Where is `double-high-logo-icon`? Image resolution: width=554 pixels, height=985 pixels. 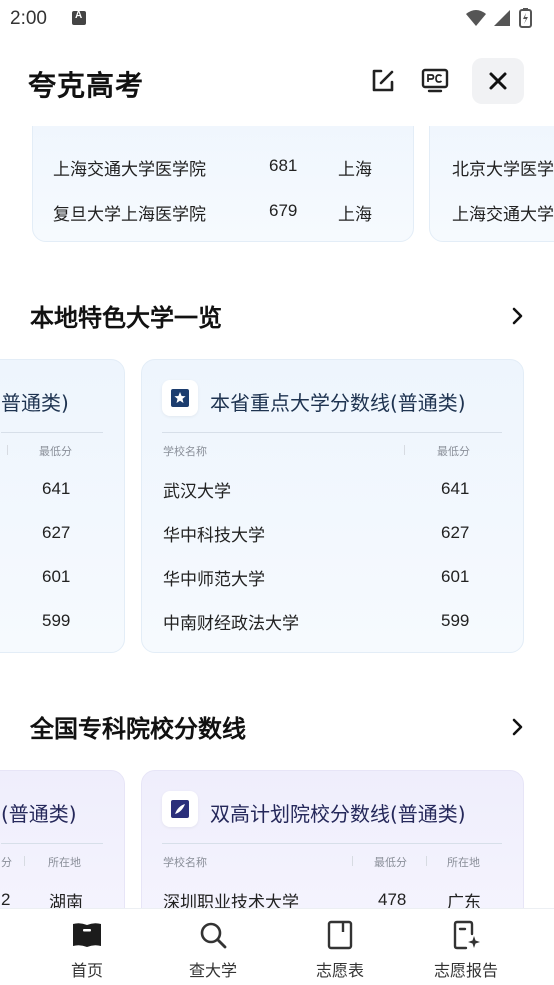 double-high-logo-icon is located at coordinates (180, 809).